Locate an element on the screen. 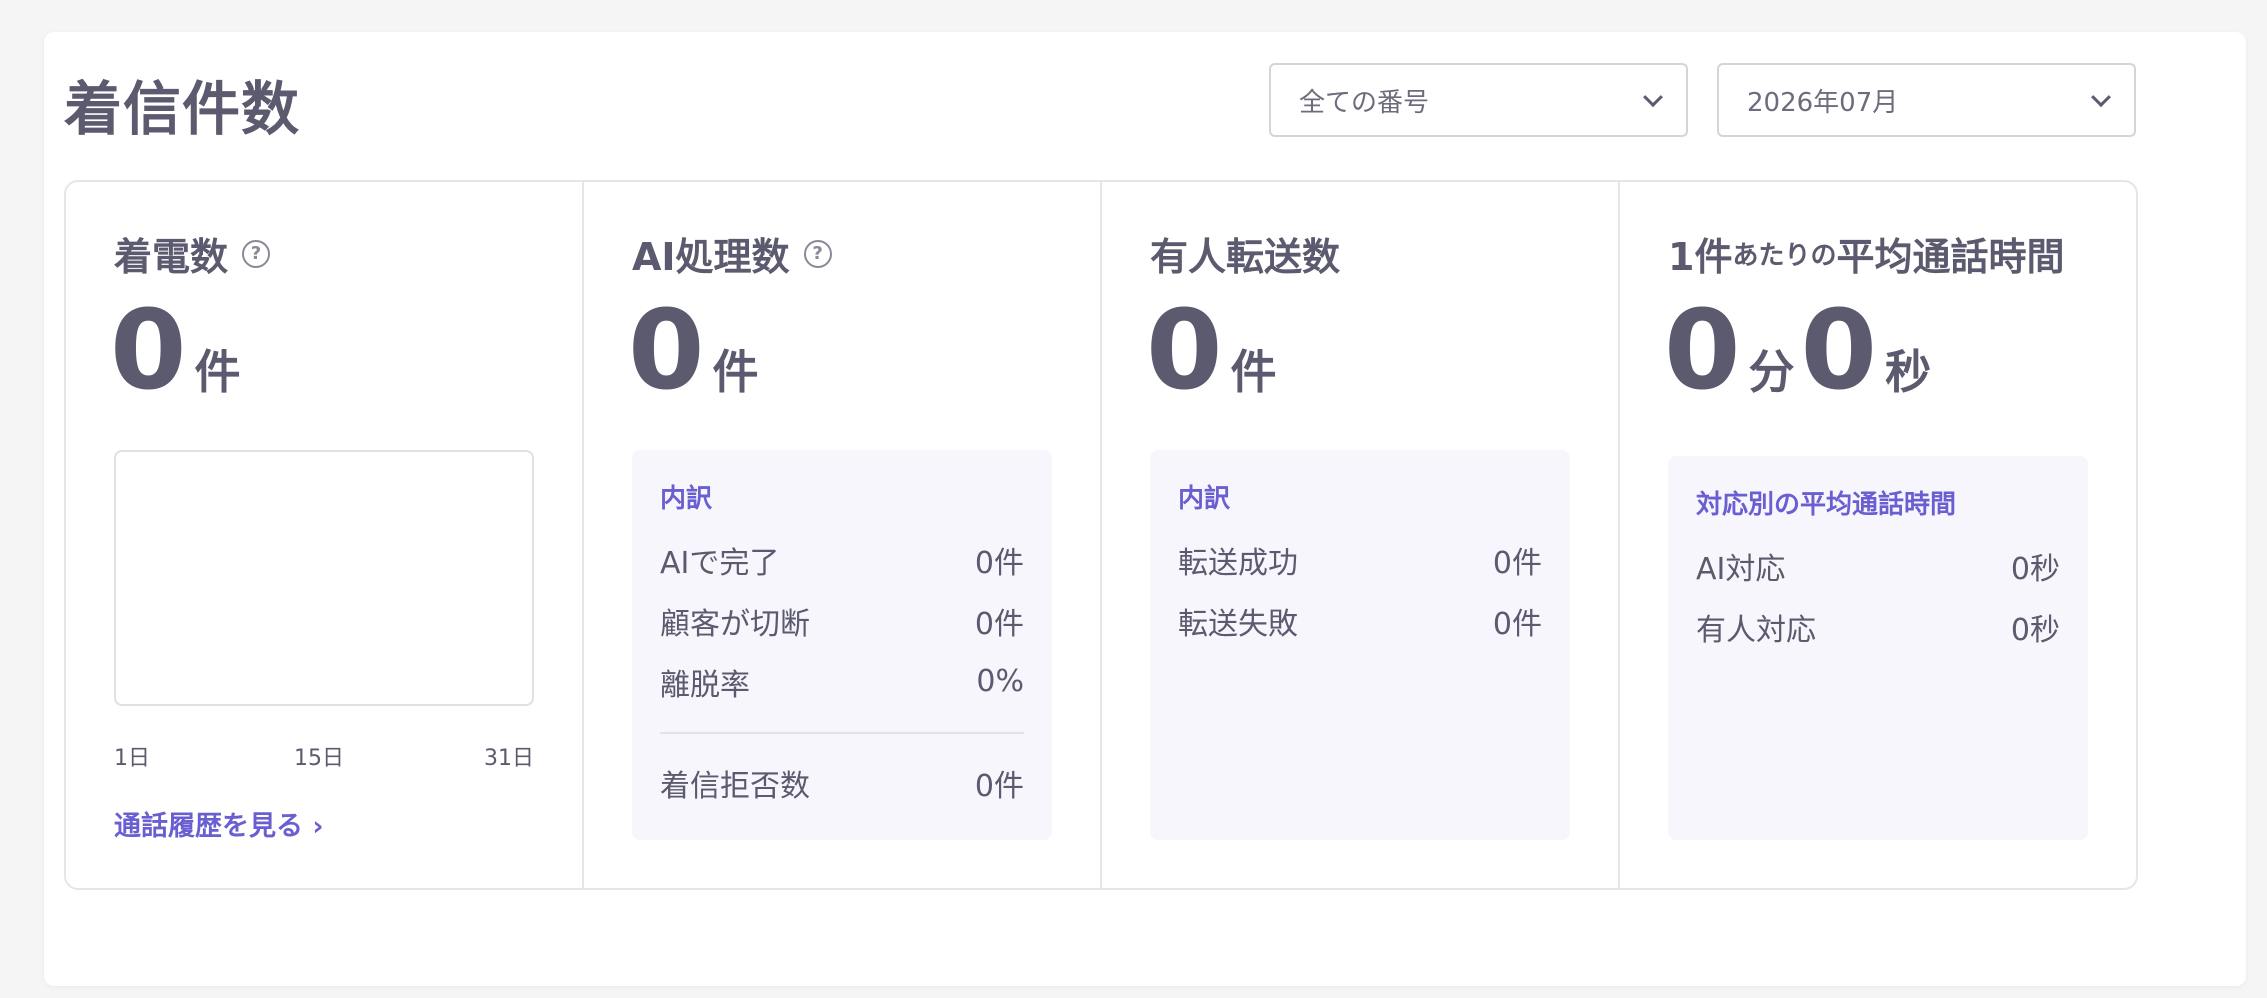 The image size is (2267, 998). card-title-pre: 1件 is located at coordinates (1700, 257).